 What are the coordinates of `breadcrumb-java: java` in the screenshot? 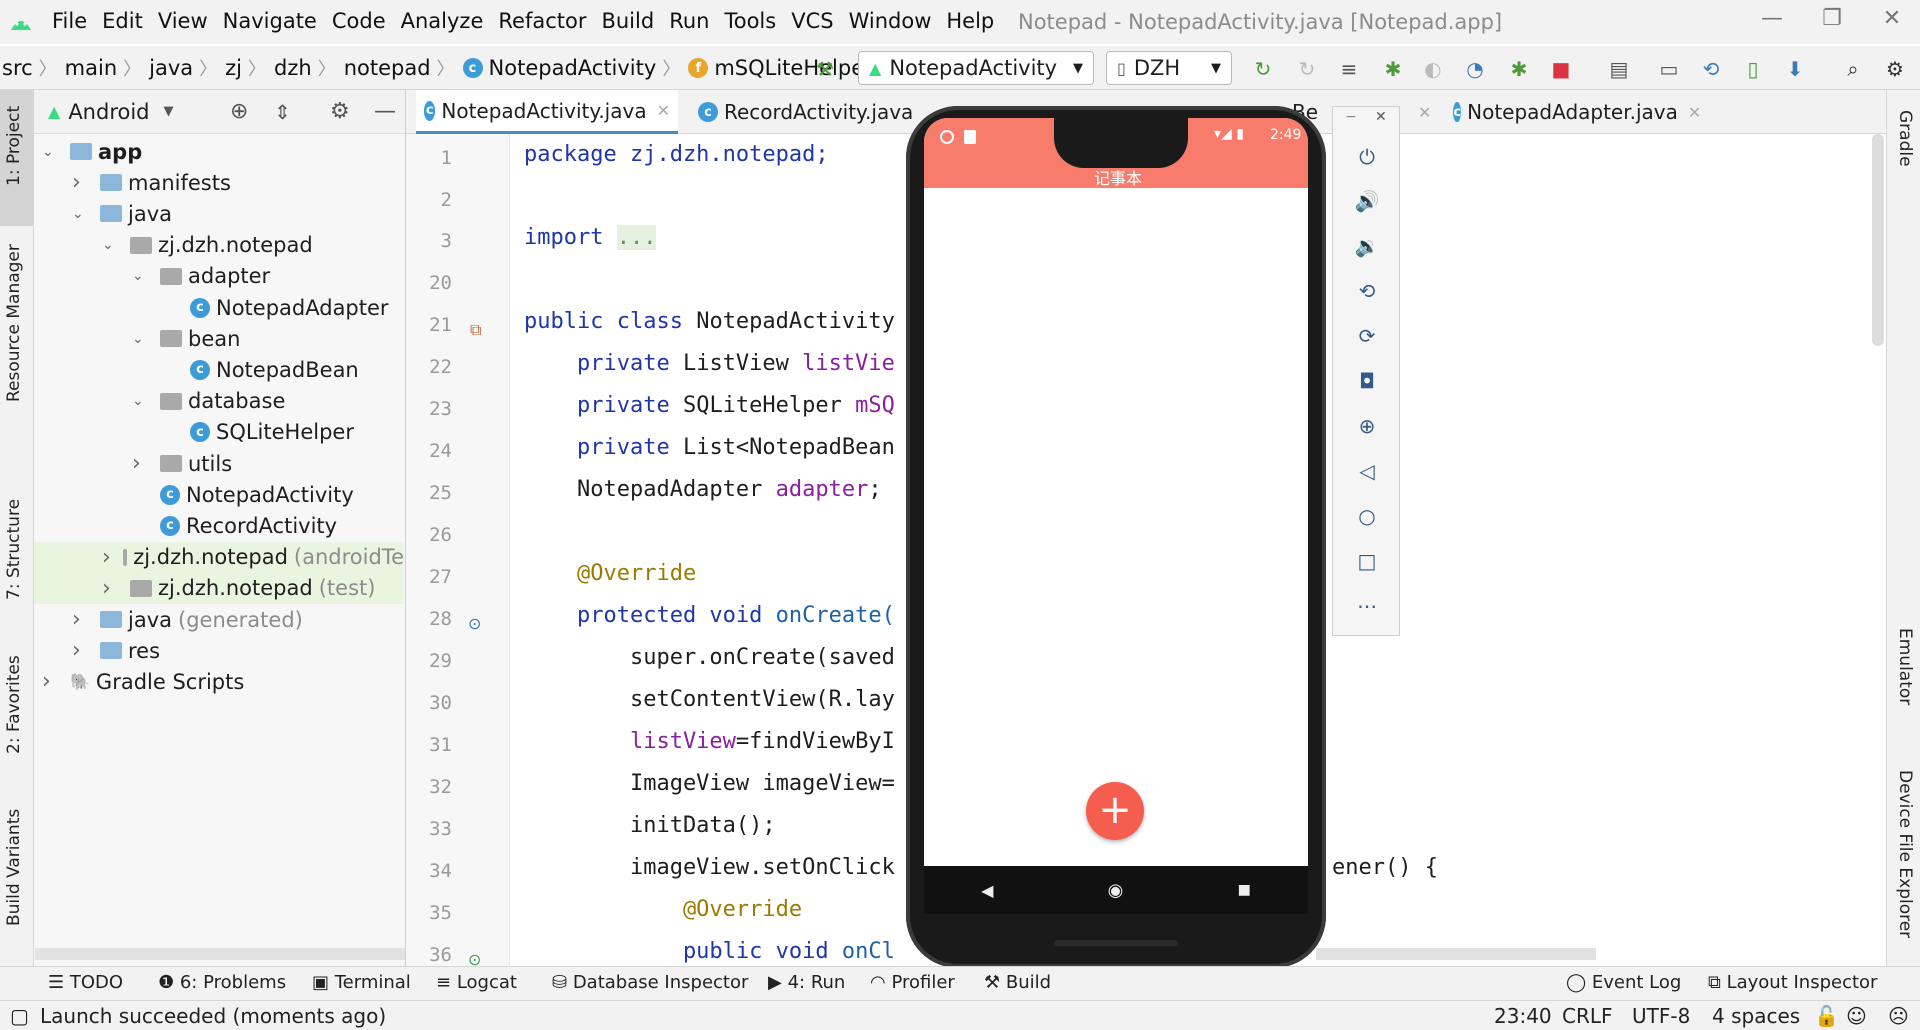 It's located at (171, 68).